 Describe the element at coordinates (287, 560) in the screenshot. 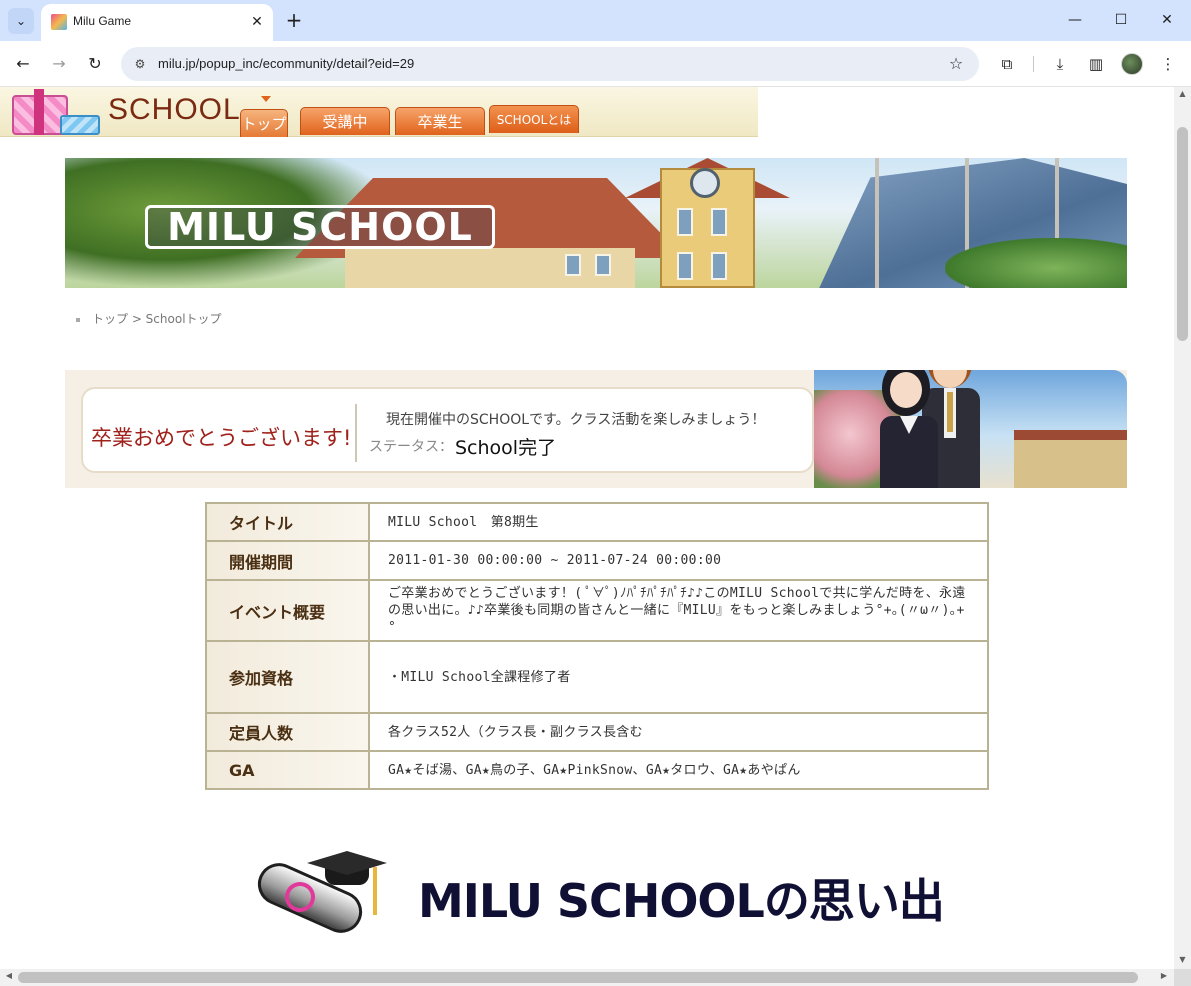

I see `row-label-period: 開催期間` at that location.